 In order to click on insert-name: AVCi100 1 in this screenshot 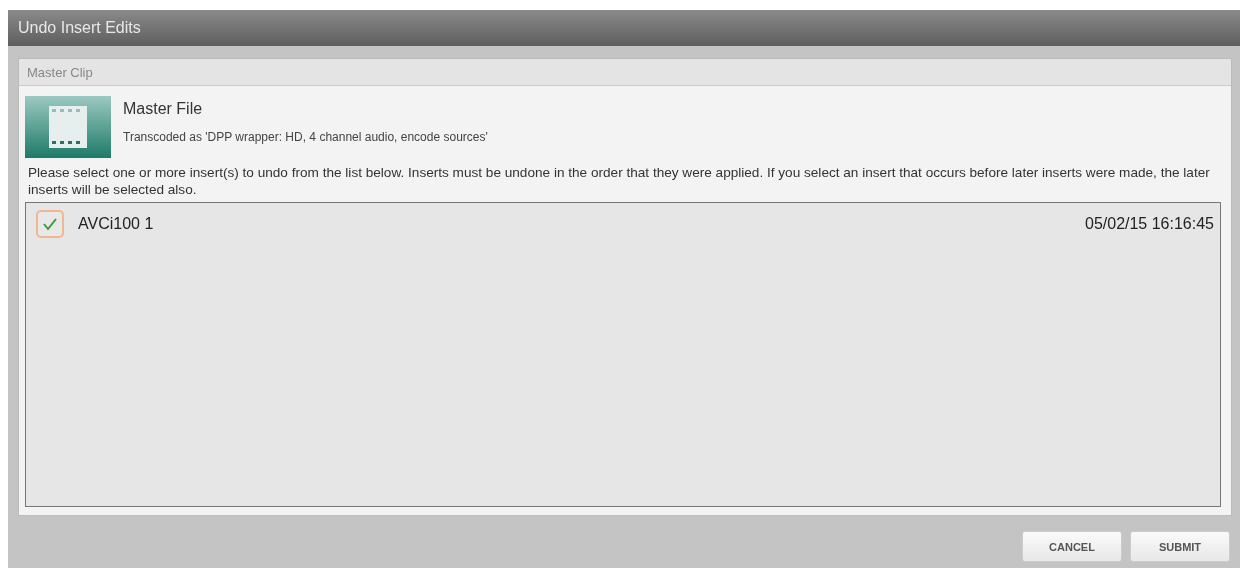, I will do `click(116, 224)`.